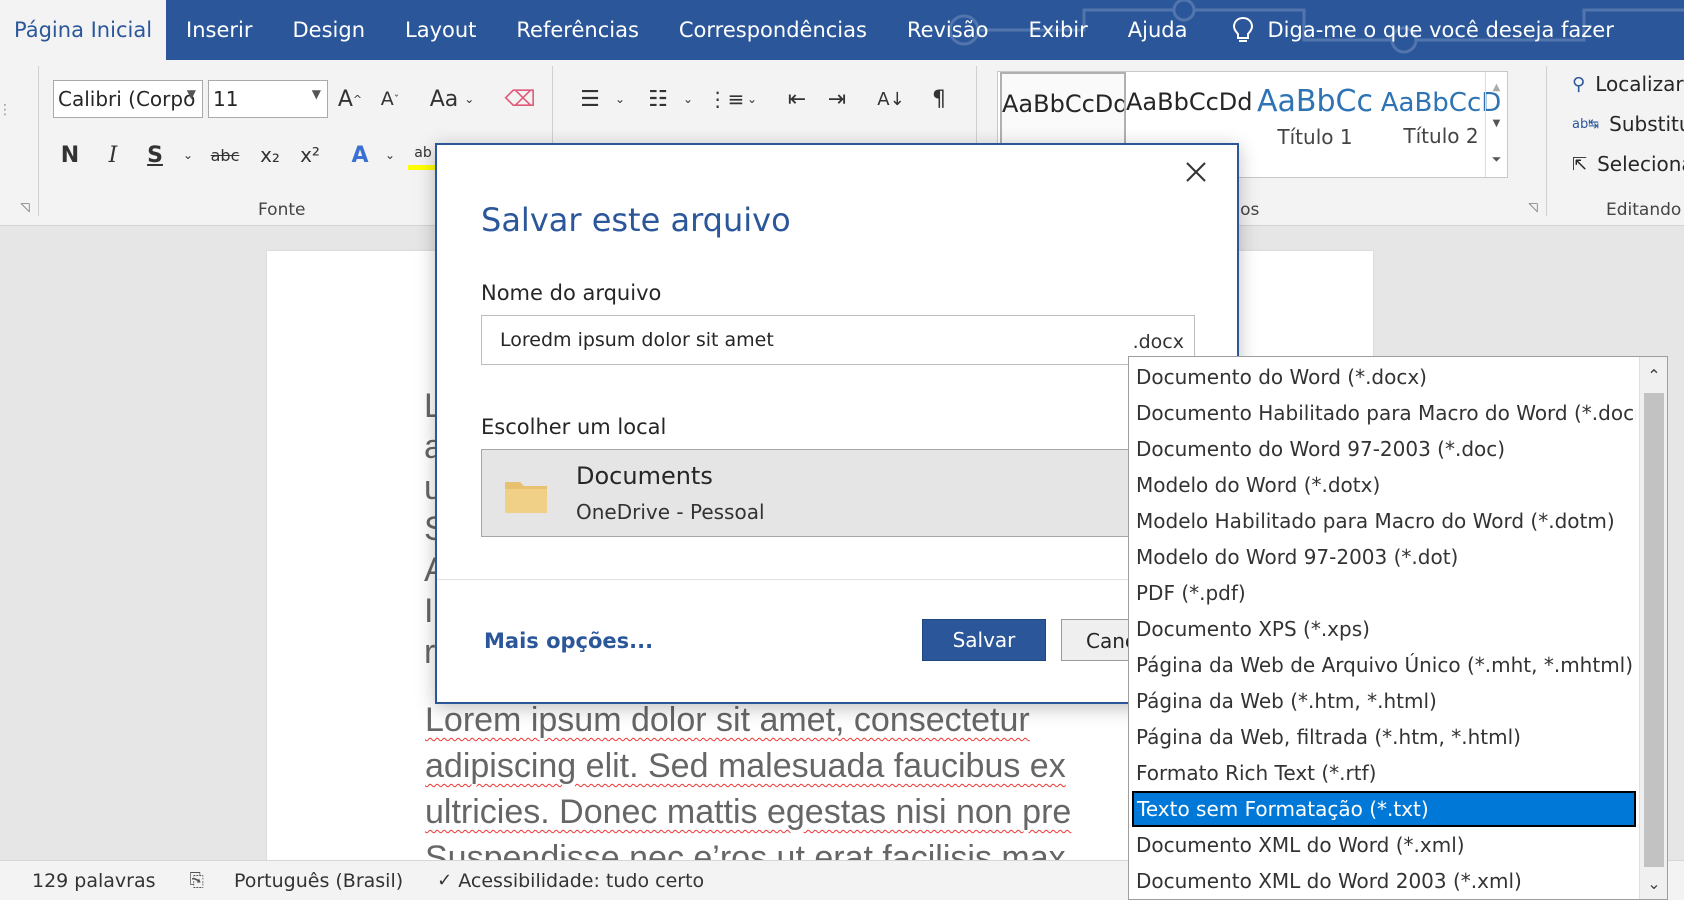  Describe the element at coordinates (519, 99) in the screenshot. I see `clear-formatting-icon: ⌫` at that location.